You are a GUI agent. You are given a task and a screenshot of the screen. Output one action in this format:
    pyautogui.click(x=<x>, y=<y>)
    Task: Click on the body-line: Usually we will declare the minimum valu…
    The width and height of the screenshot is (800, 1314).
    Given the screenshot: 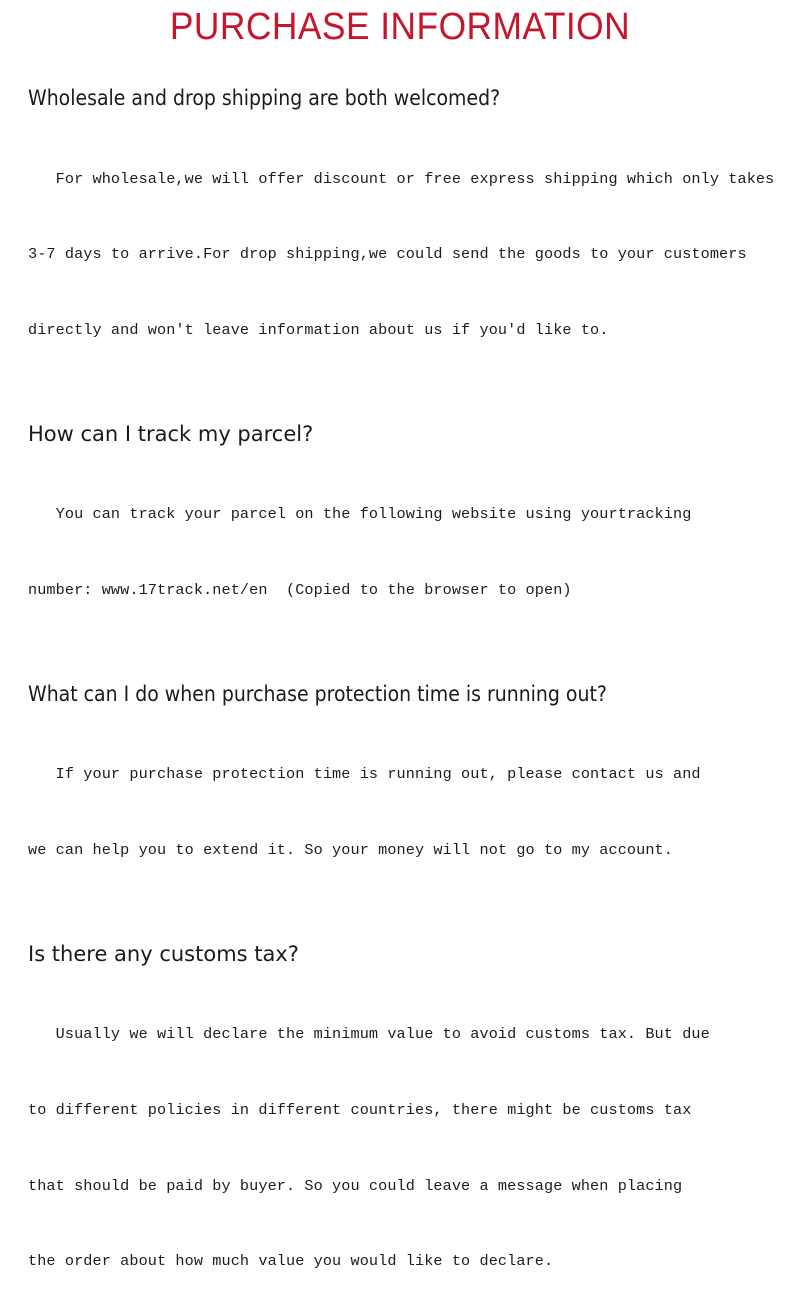 What is the action you would take?
    pyautogui.click(x=369, y=1034)
    